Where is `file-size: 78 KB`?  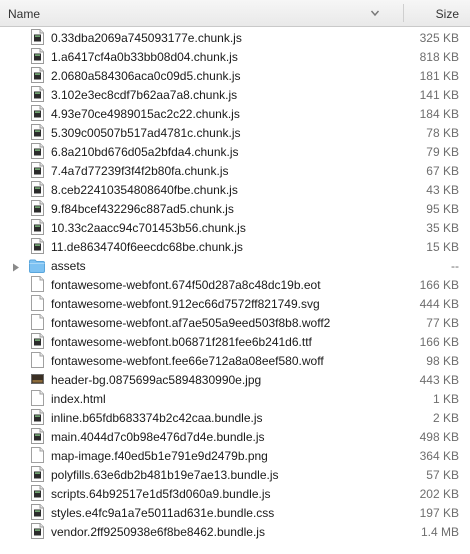
file-size: 78 KB is located at coordinates (442, 133).